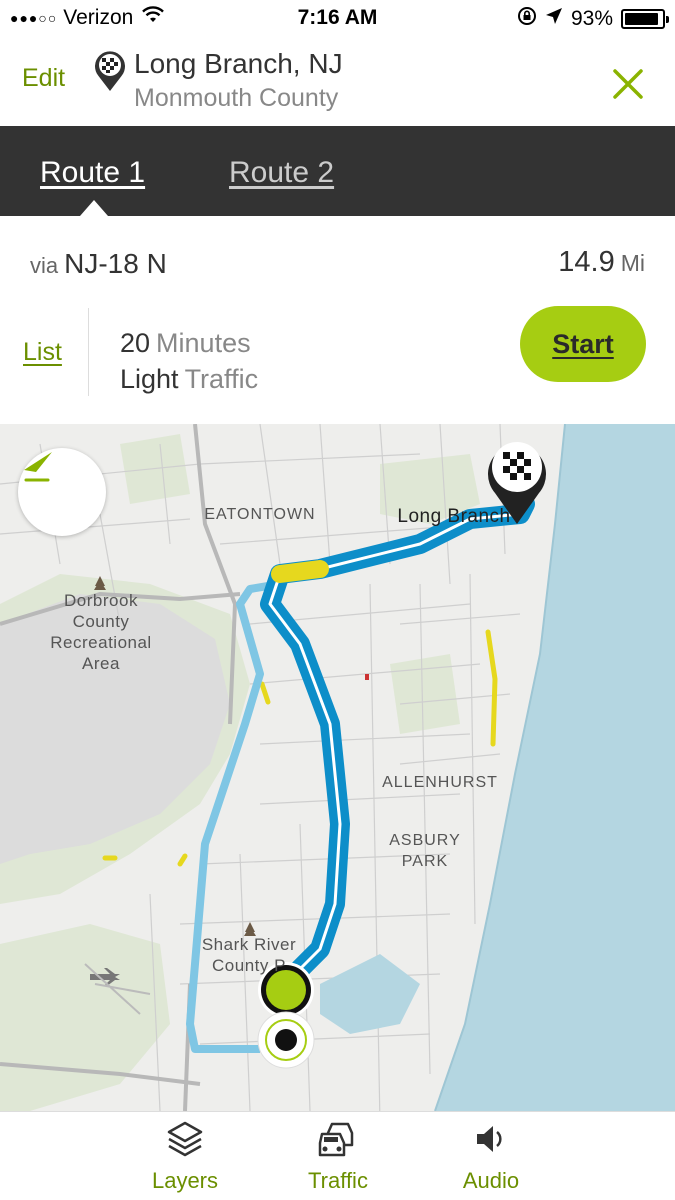 The height and width of the screenshot is (1200, 675). Describe the element at coordinates (249, 955) in the screenshot. I see `map-label-shark-river: Shark River County P` at that location.